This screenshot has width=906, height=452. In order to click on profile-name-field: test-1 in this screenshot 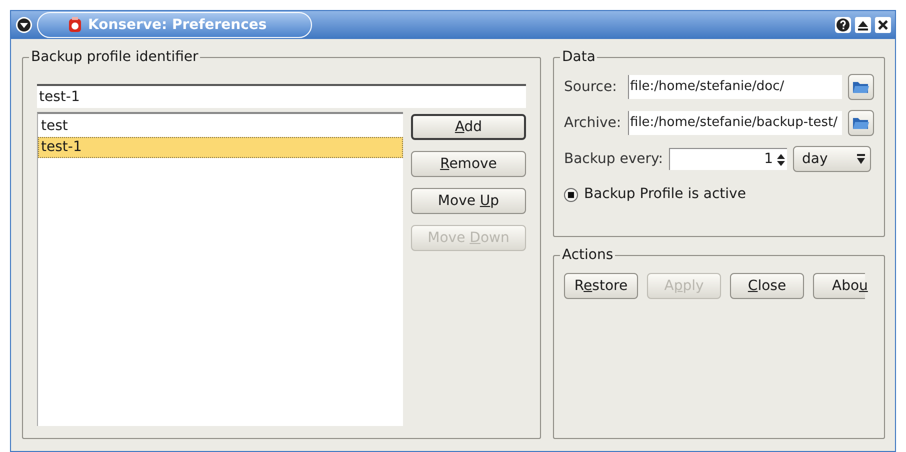, I will do `click(281, 96)`.